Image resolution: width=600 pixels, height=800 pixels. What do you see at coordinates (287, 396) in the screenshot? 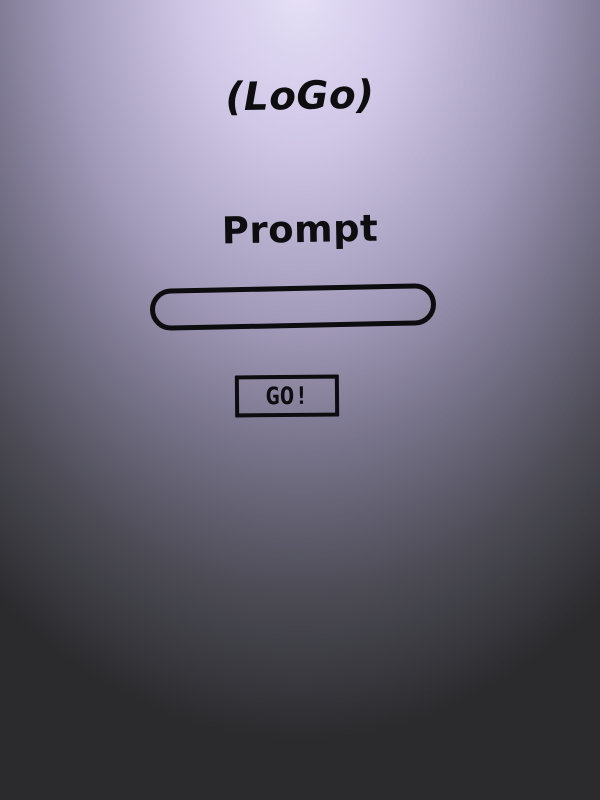
I see `go-button: GO!` at bounding box center [287, 396].